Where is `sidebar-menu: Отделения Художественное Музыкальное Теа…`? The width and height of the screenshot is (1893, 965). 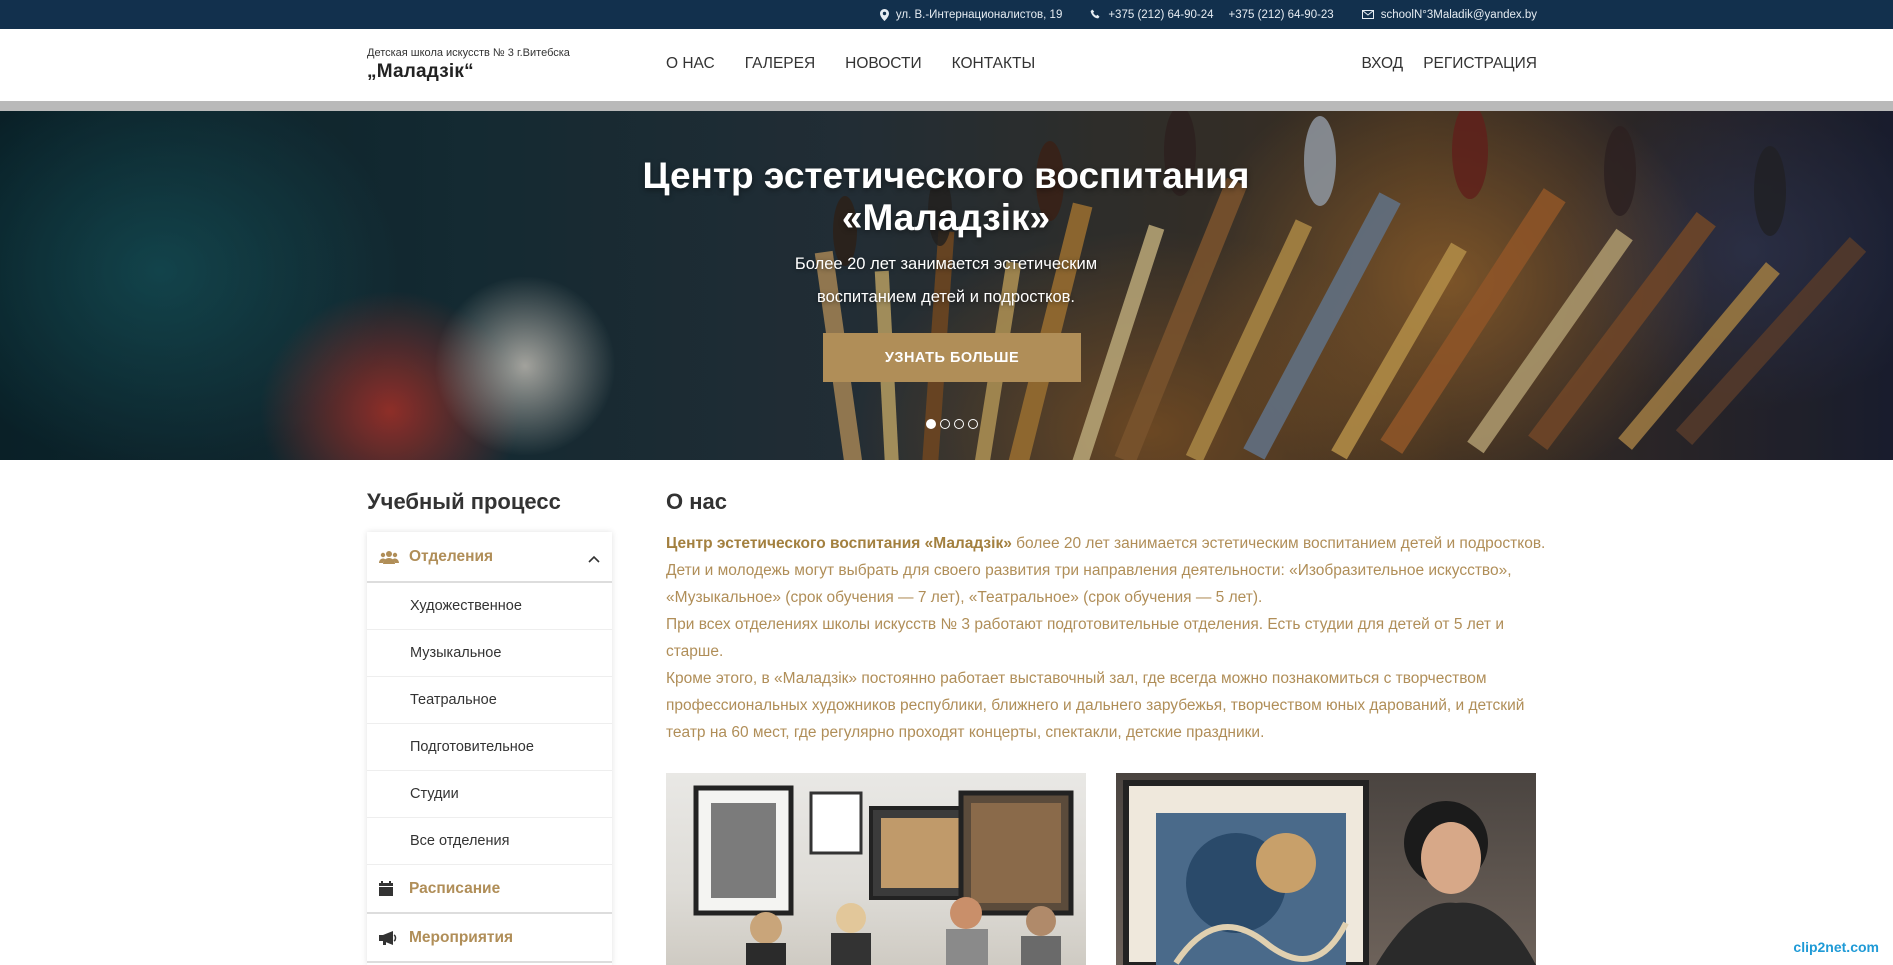
sidebar-menu: Отделения Художественное Музыкальное Теа… is located at coordinates (489, 748).